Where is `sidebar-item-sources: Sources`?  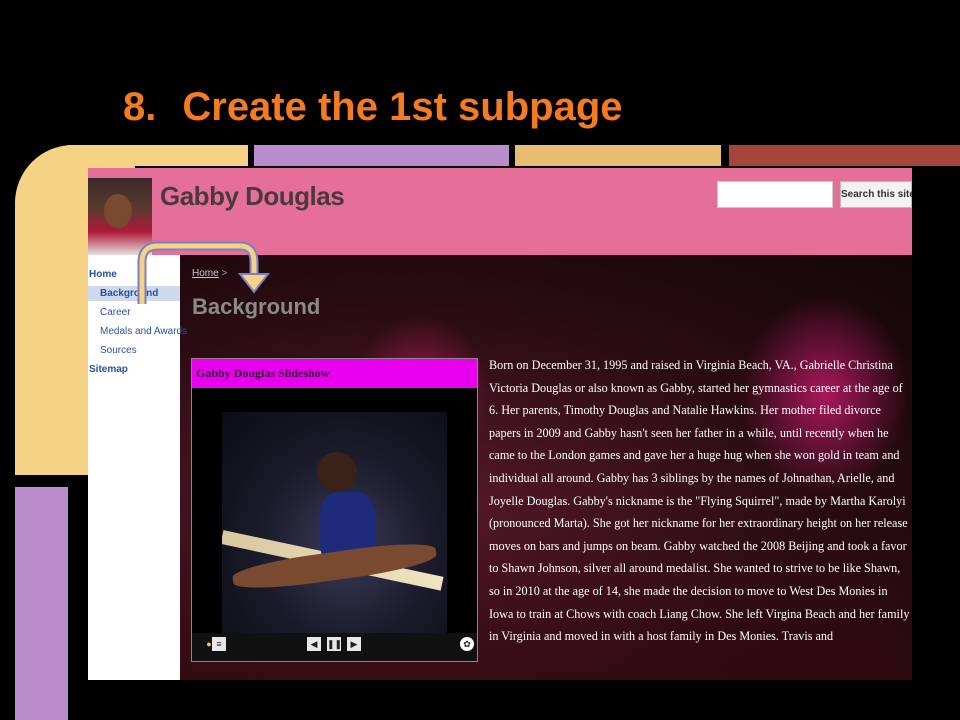 sidebar-item-sources: Sources is located at coordinates (118, 350).